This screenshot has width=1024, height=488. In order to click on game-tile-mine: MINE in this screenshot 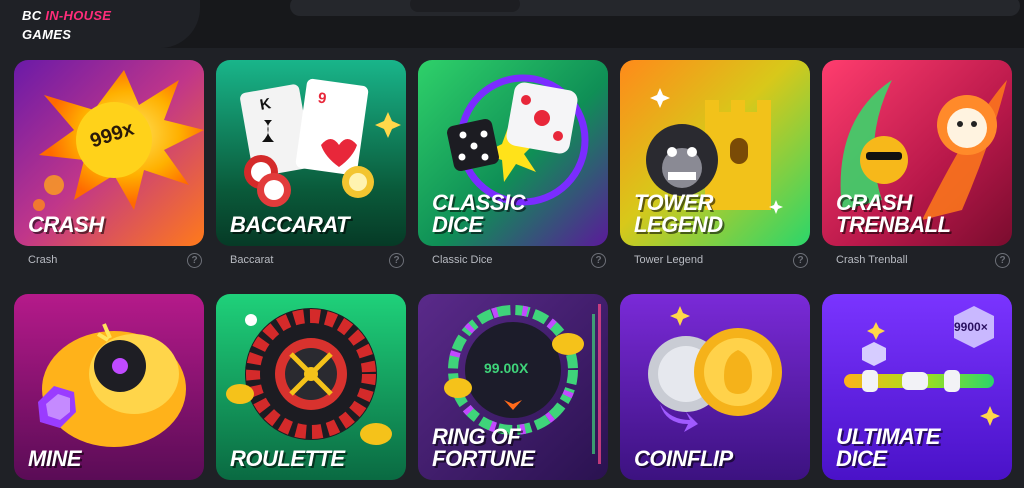, I will do `click(109, 387)`.